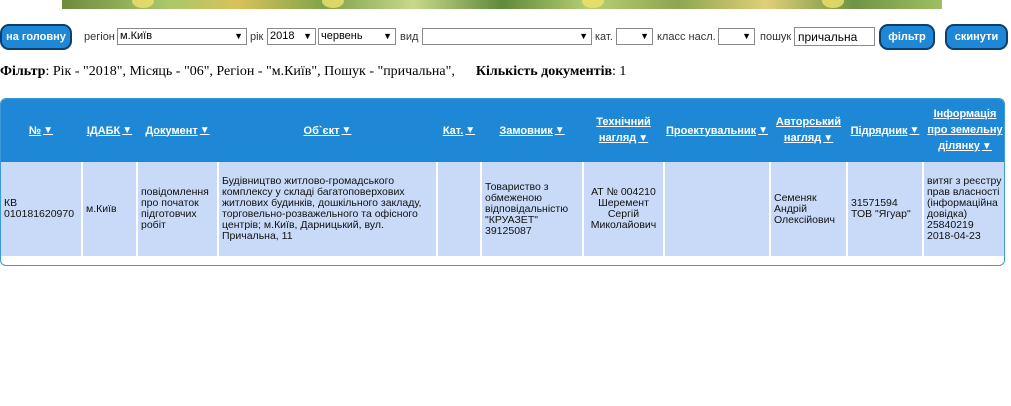 This screenshot has height=406, width=1011. What do you see at coordinates (526, 130) in the screenshot?
I see `column-header-label: Замовник` at bounding box center [526, 130].